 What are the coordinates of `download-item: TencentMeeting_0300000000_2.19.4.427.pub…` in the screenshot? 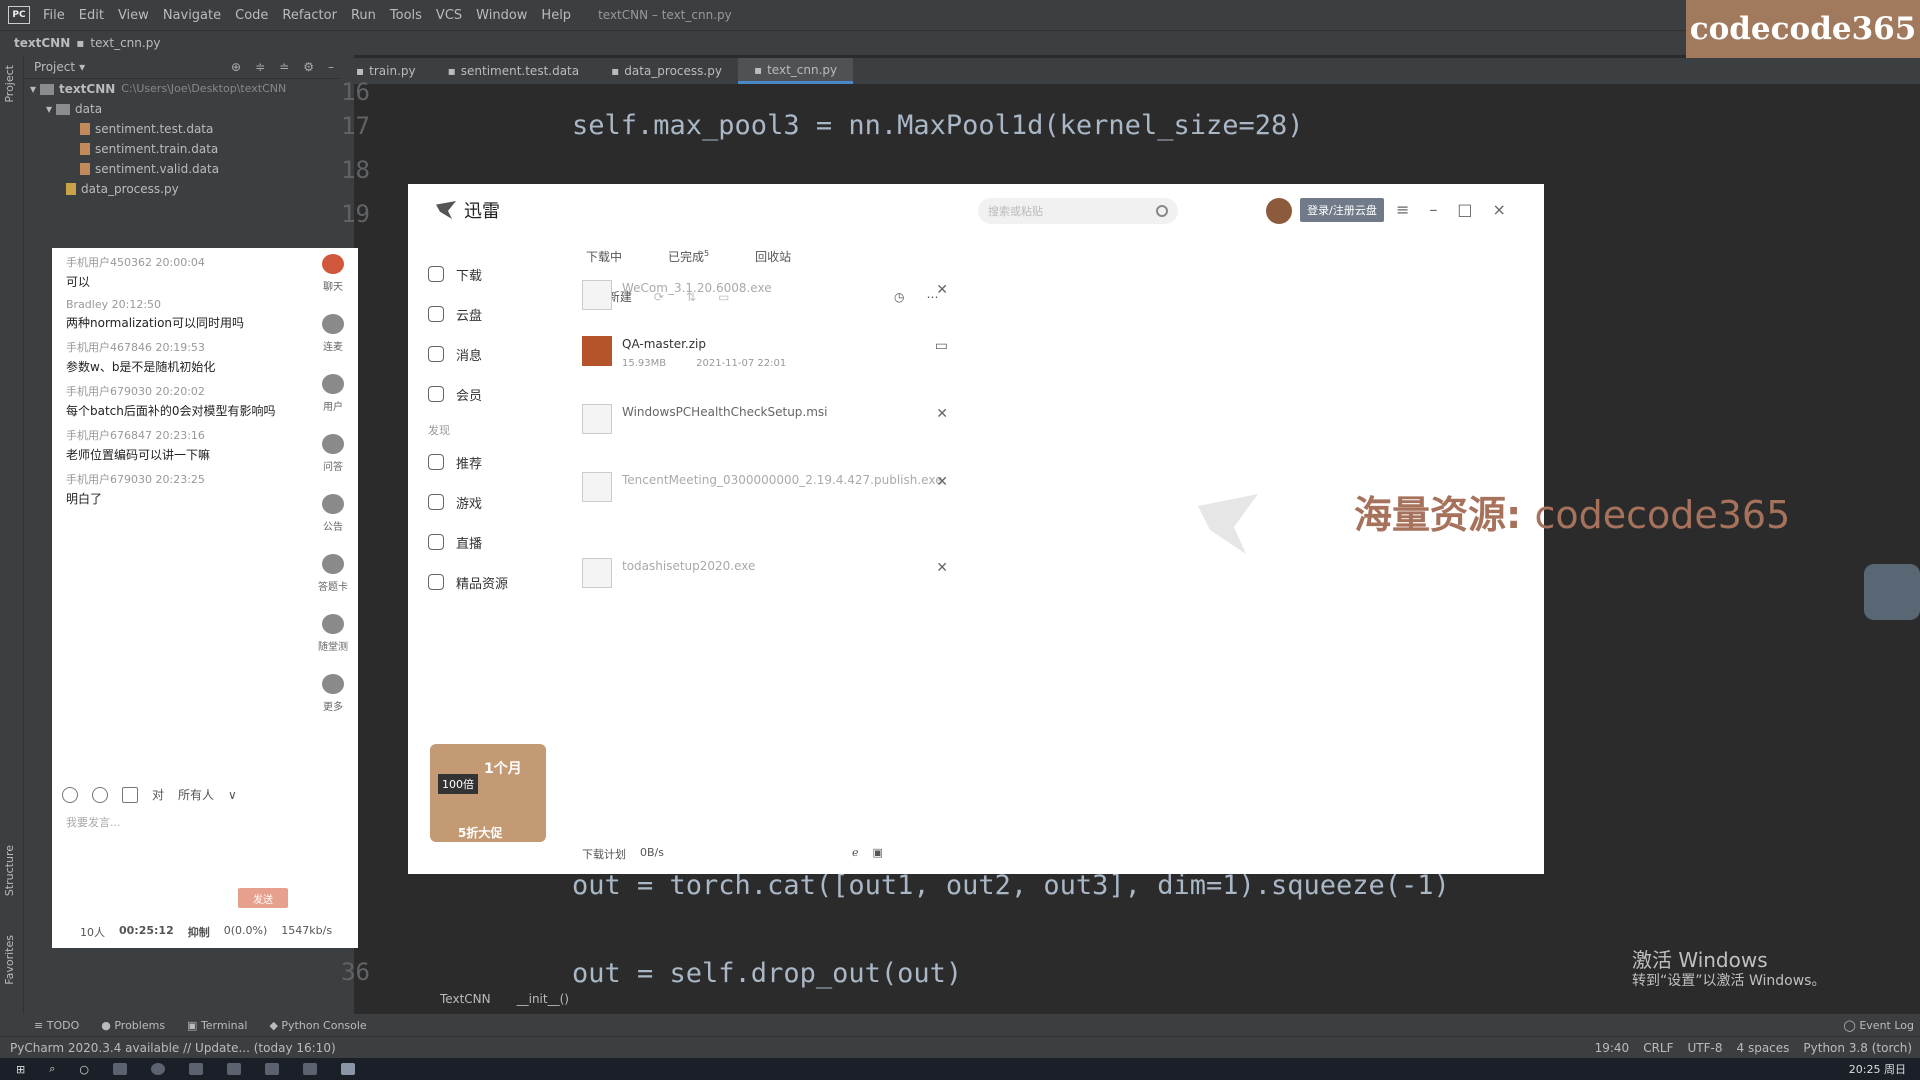 It's located at (767, 492).